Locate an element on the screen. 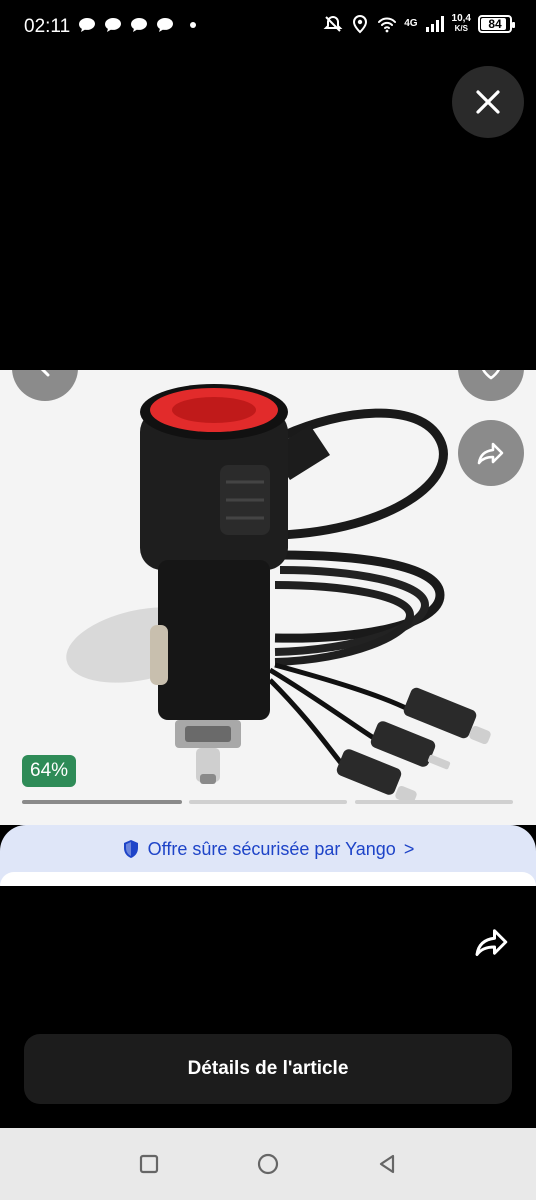 The height and width of the screenshot is (1200, 536). secure-offer-chevron: > is located at coordinates (409, 848).